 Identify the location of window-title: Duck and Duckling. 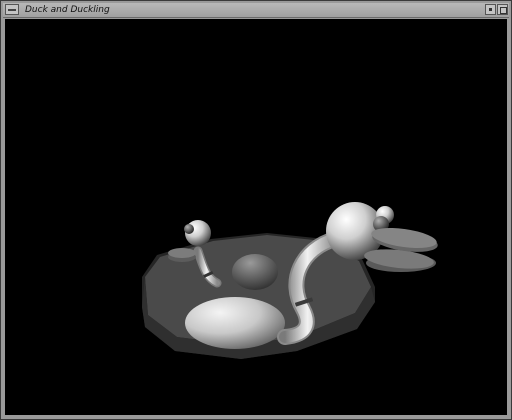
(67, 10).